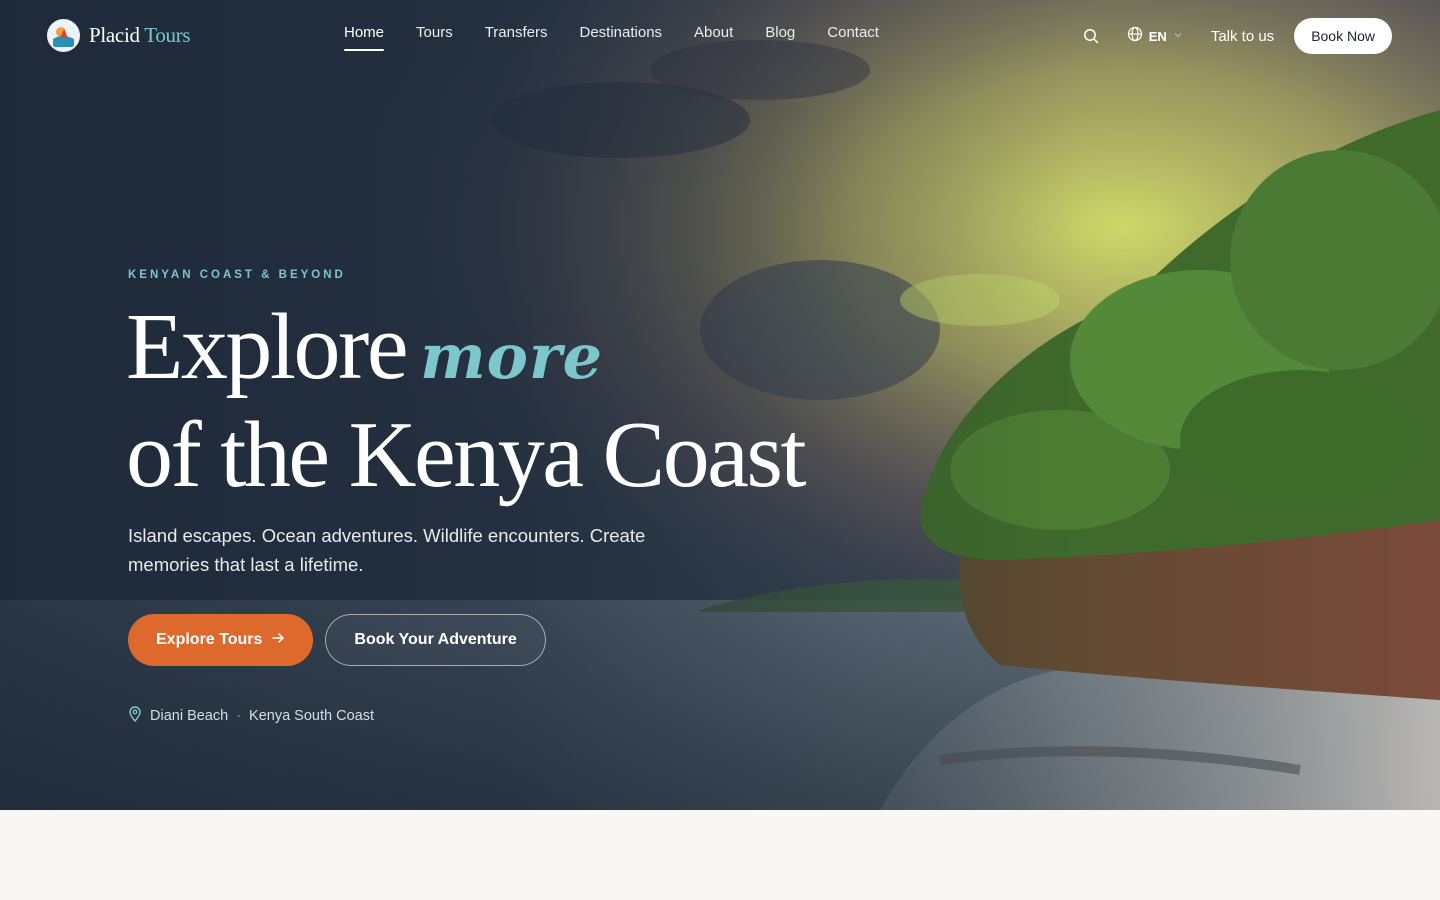 This screenshot has height=900, width=1440. What do you see at coordinates (140, 35) in the screenshot?
I see `brand-name: Placid Tours` at bounding box center [140, 35].